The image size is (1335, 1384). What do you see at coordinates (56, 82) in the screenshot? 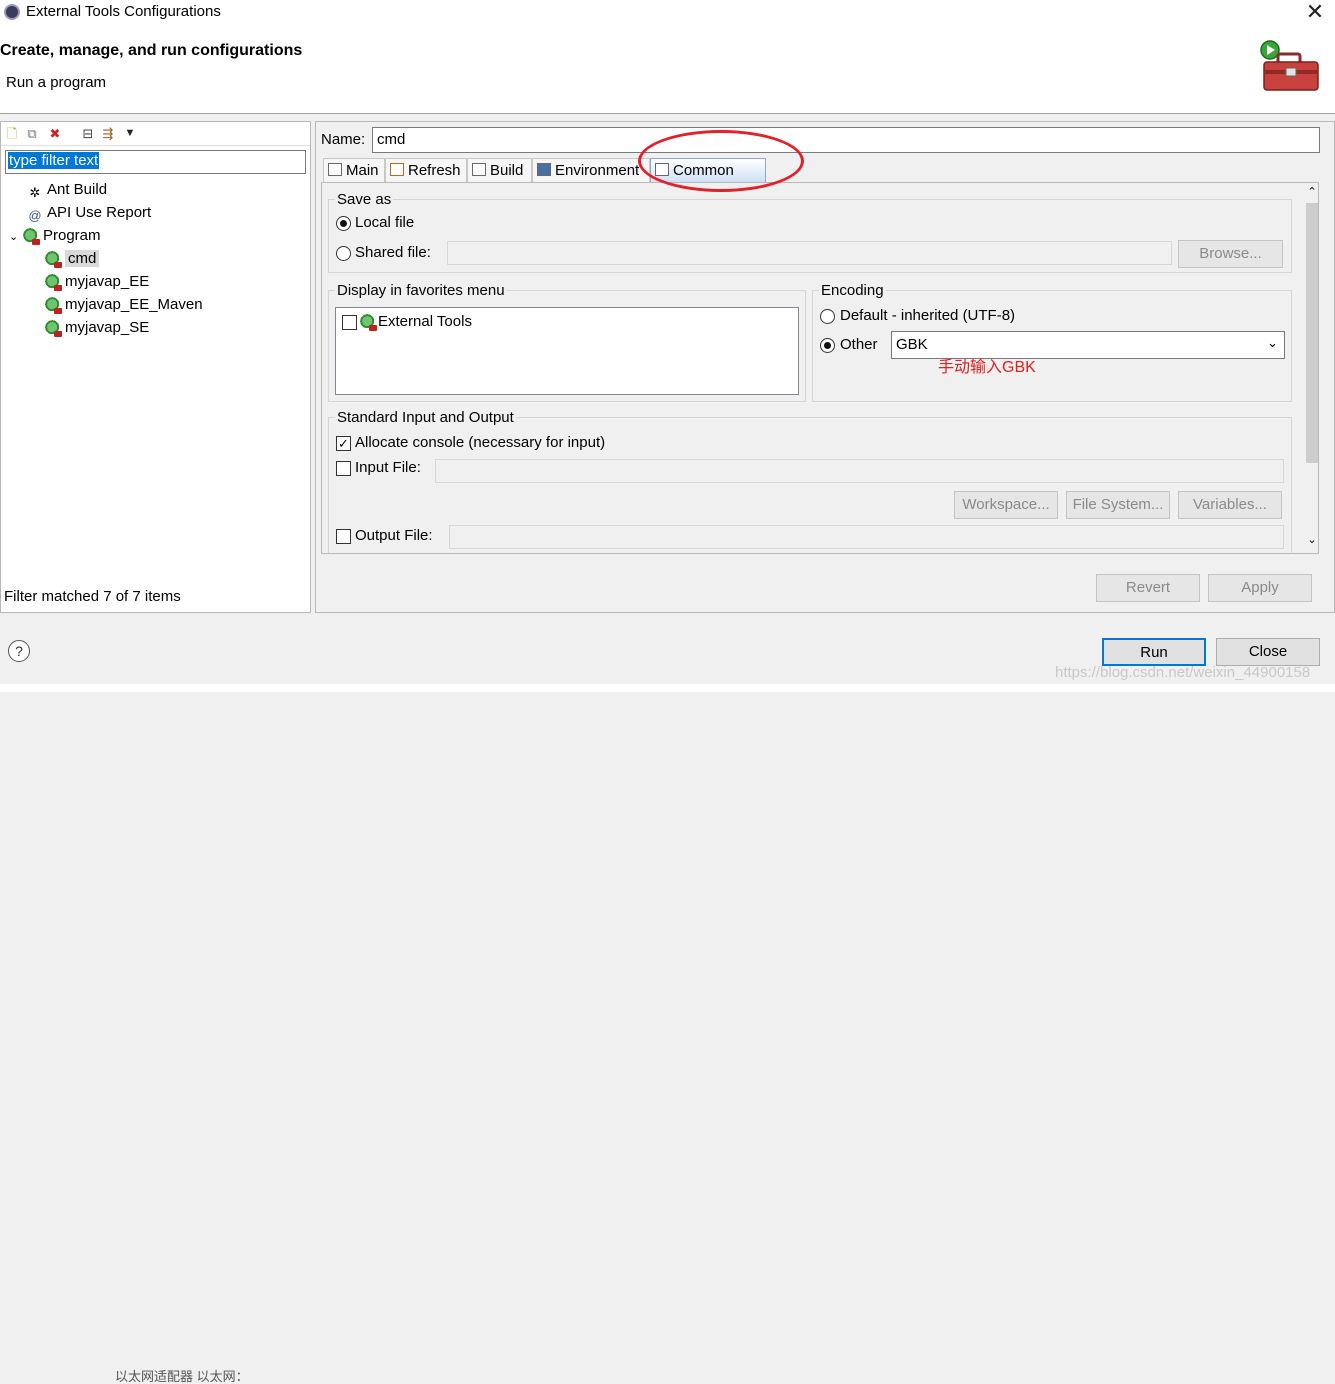
I see `dialog-subtitle: Run a program` at bounding box center [56, 82].